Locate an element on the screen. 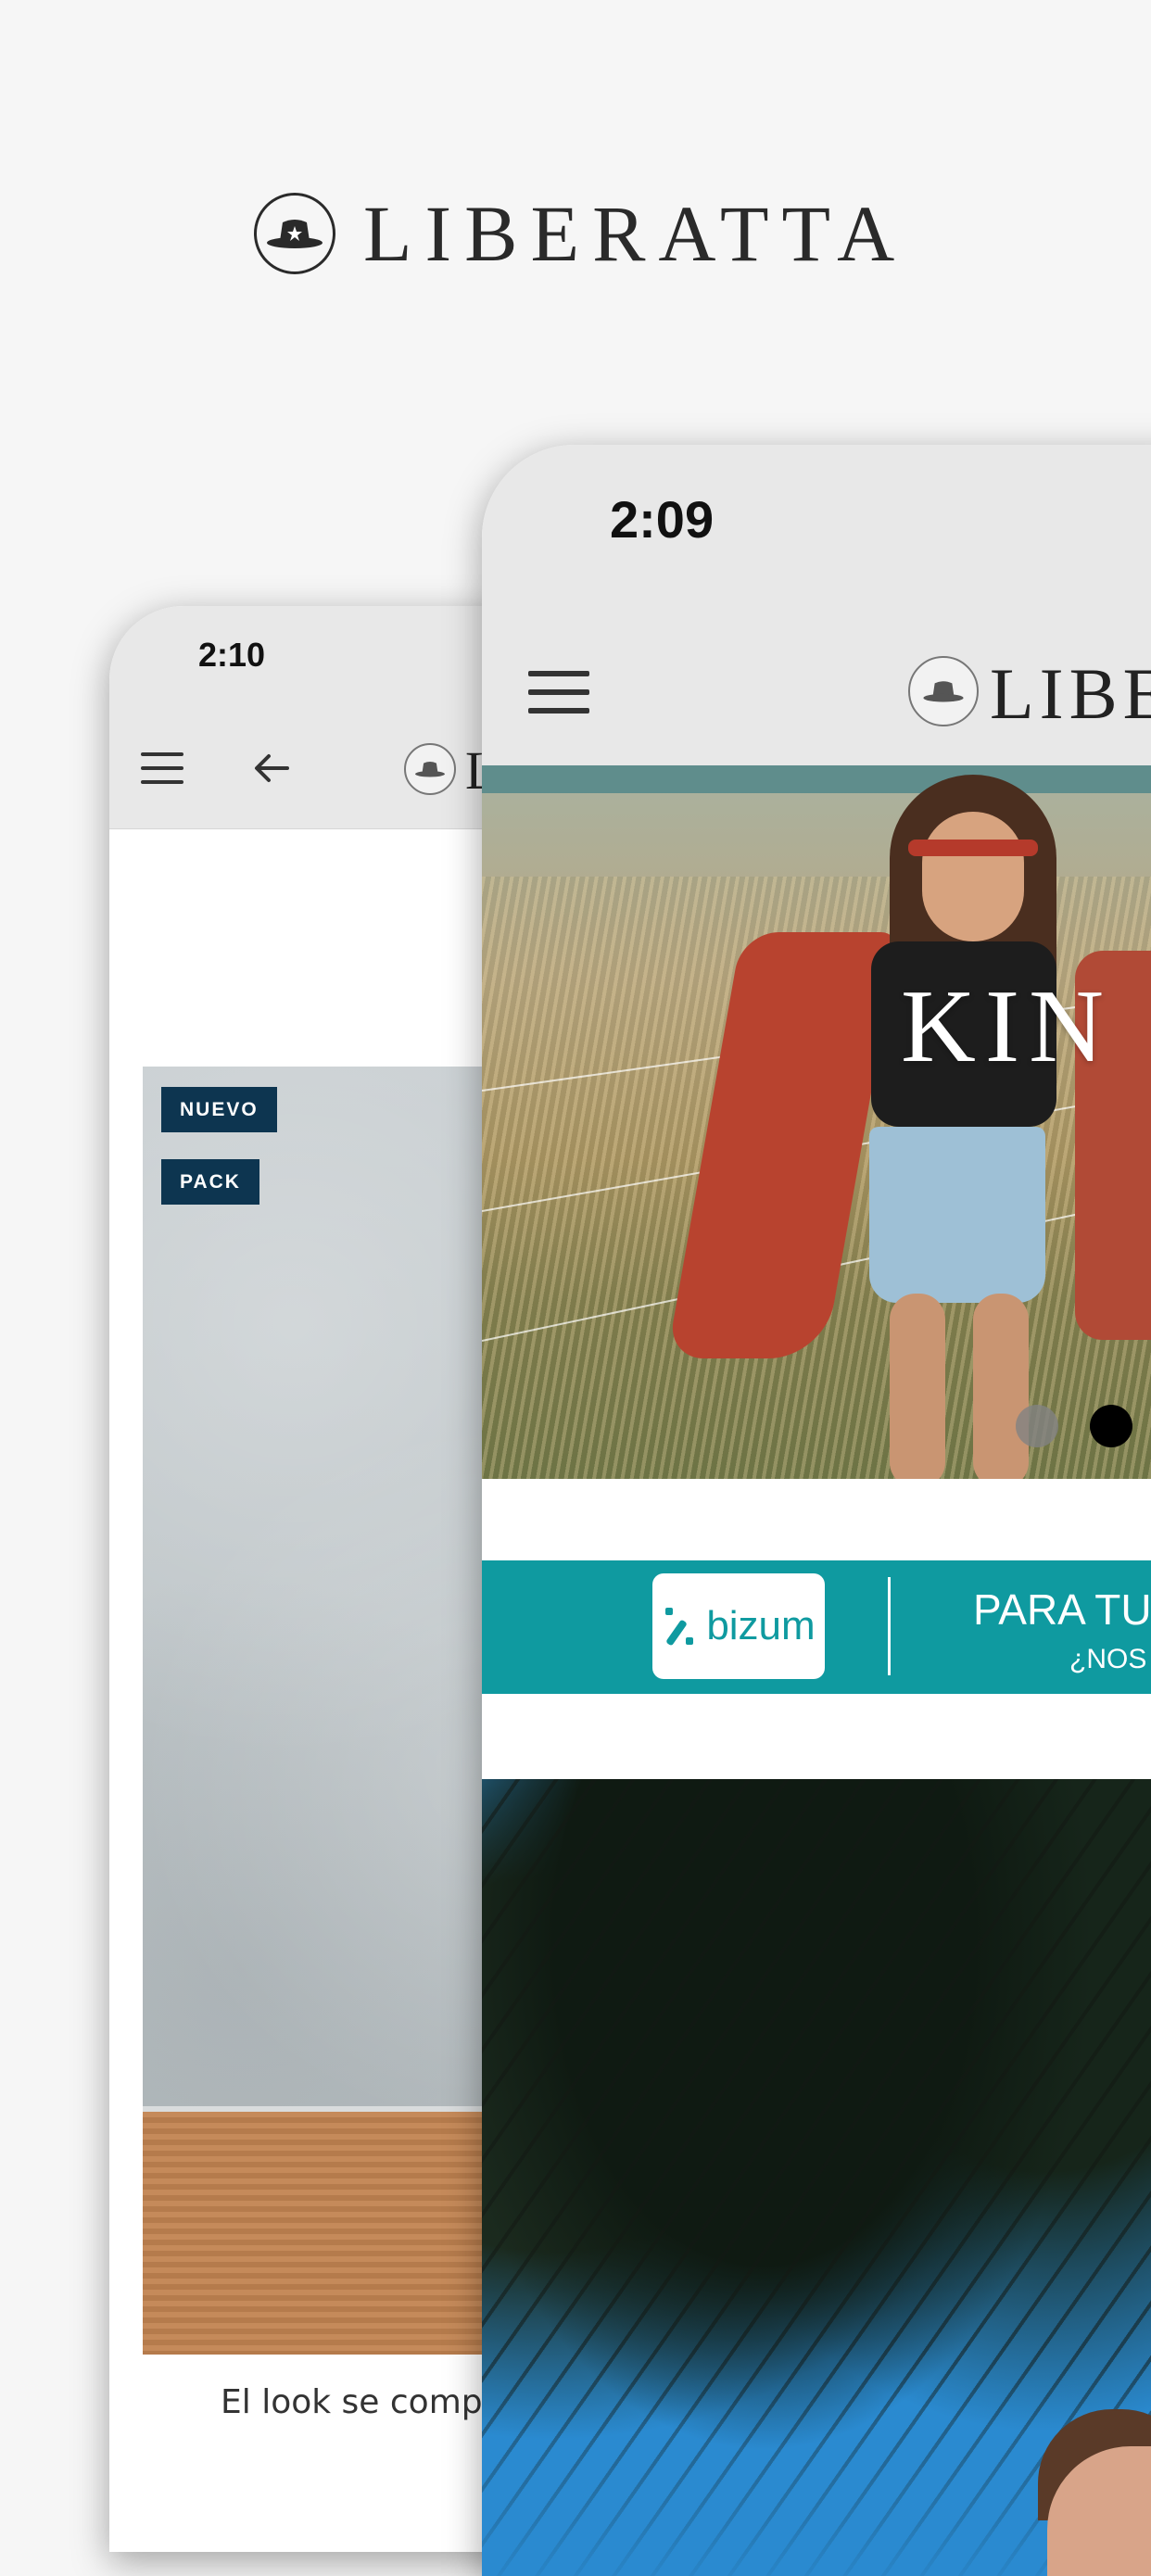 This screenshot has width=1151, height=2576. brand-header: LIBERATTA is located at coordinates (580, 234).